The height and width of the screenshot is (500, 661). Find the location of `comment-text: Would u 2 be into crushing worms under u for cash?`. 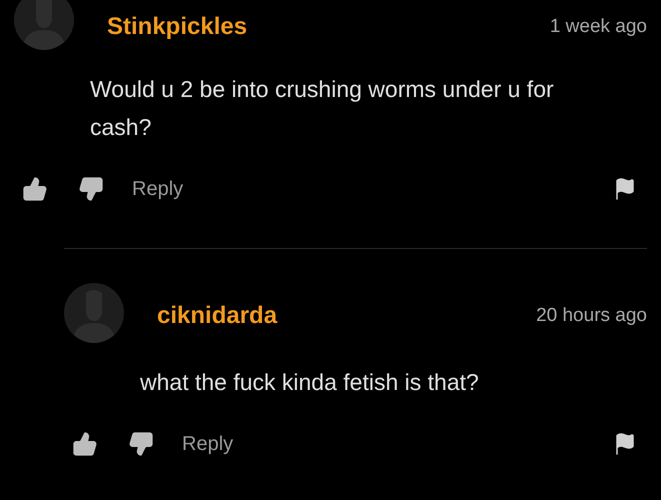

comment-text: Would u 2 be into crushing worms under u for cash? is located at coordinates (322, 108).